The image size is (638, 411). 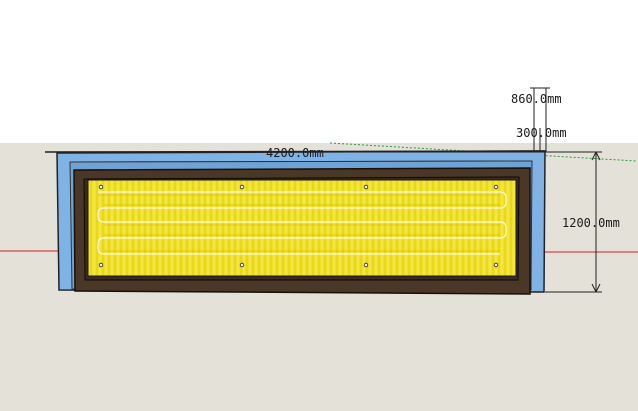 What do you see at coordinates (541, 133) in the screenshot?
I see `wall-thickness-label: 300.0mm` at bounding box center [541, 133].